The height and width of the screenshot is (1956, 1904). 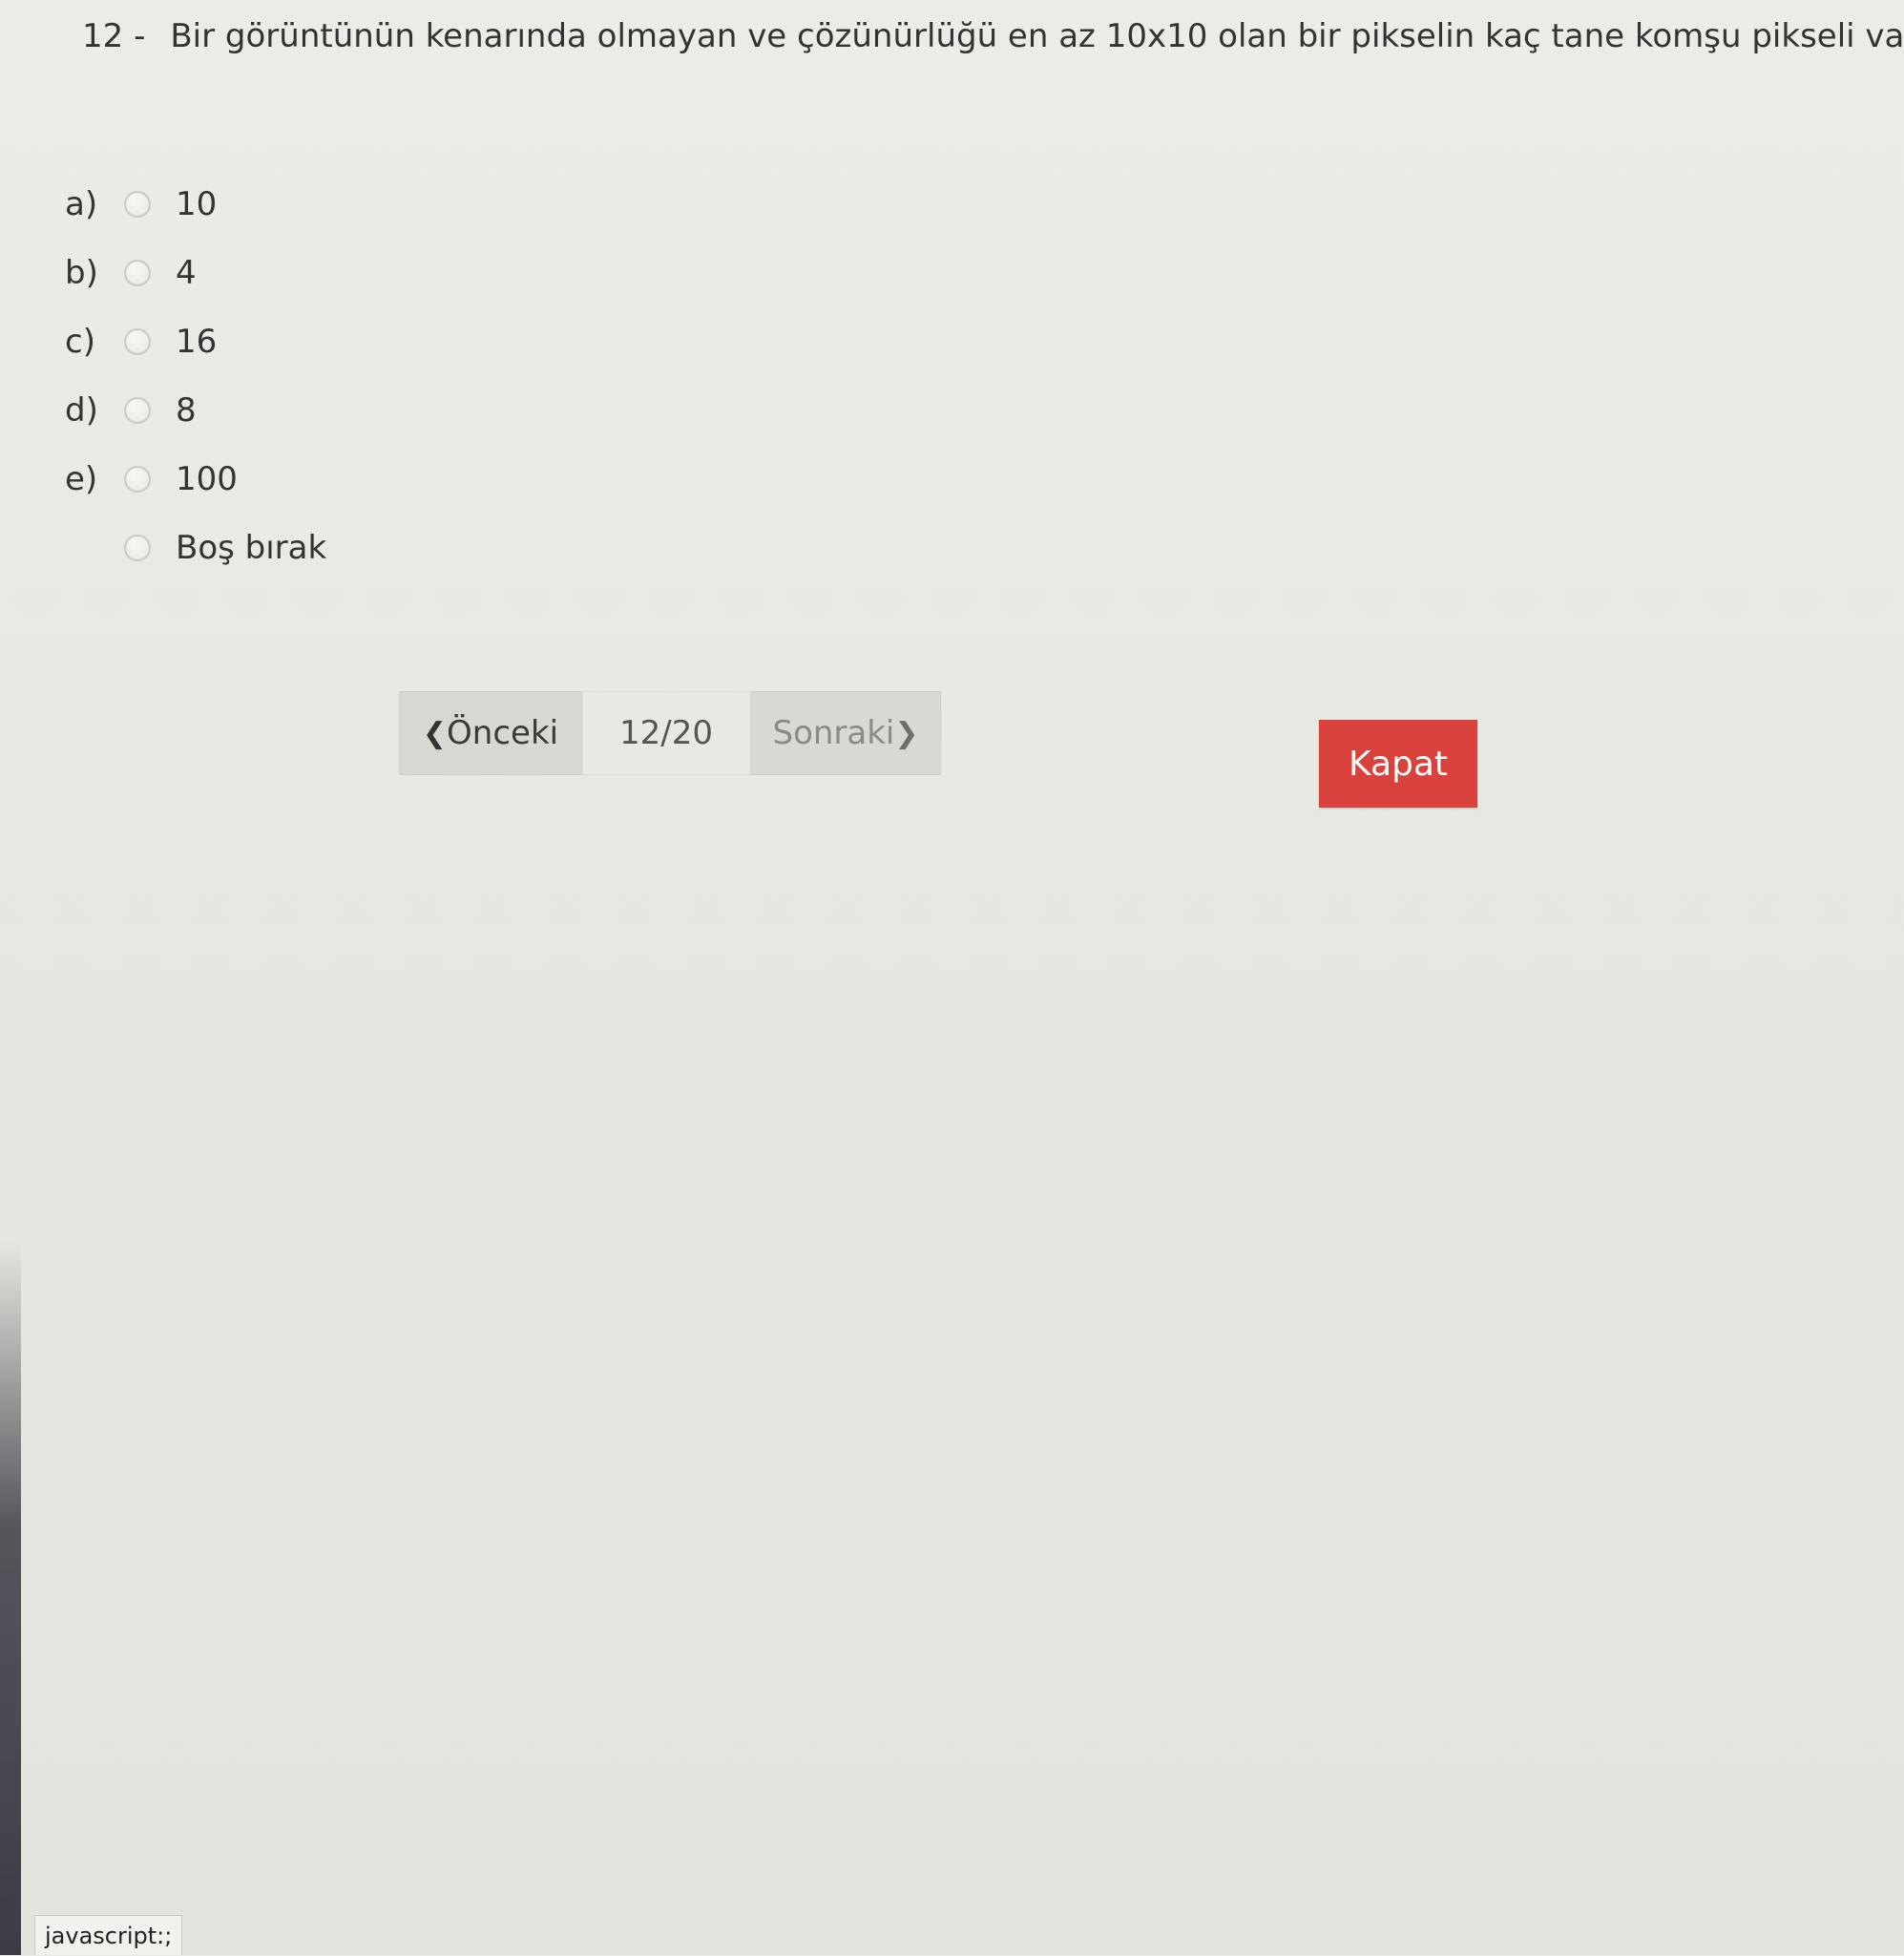 What do you see at coordinates (666, 733) in the screenshot?
I see `question-counter: 12/20` at bounding box center [666, 733].